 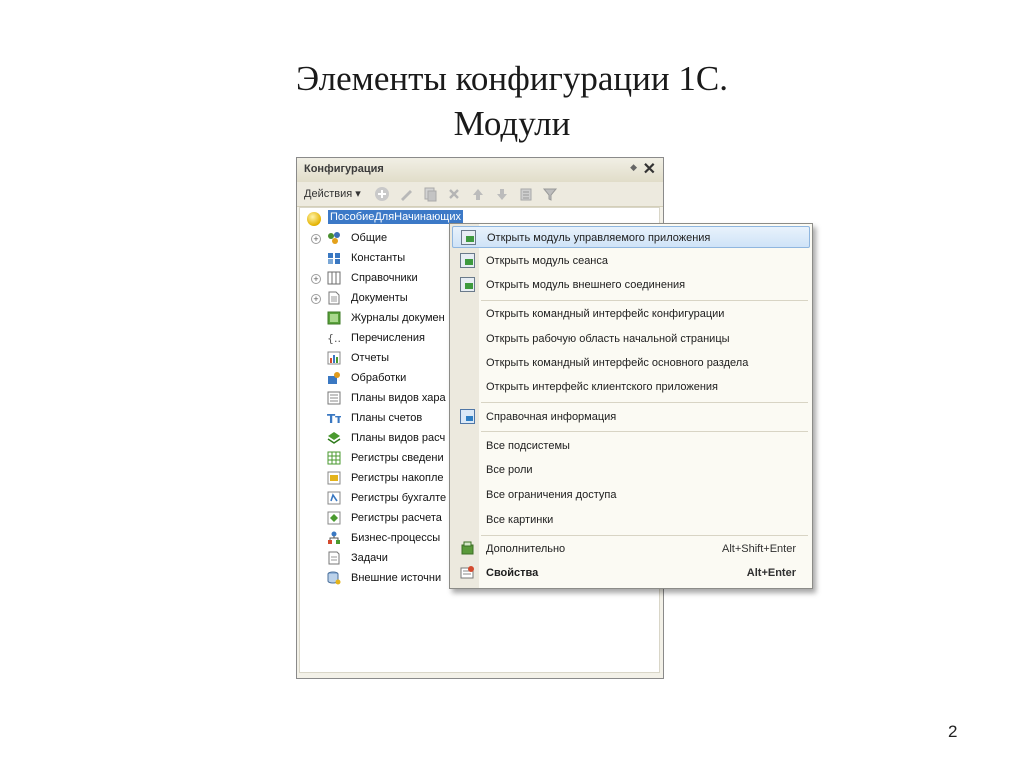 I want to click on menu-item-shortcut: Alt+Shift+Enter, so click(x=759, y=549).